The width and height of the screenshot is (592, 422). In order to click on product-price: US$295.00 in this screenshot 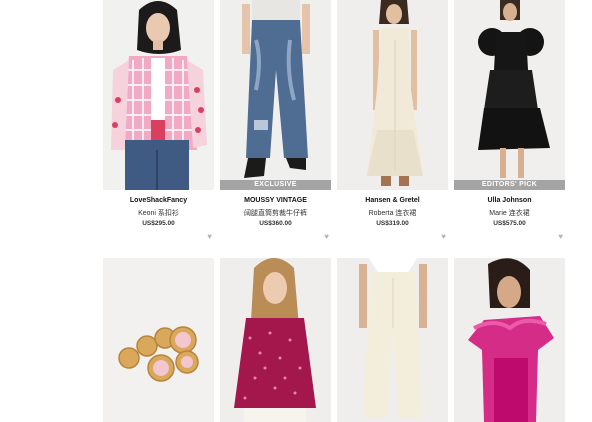, I will do `click(158, 223)`.